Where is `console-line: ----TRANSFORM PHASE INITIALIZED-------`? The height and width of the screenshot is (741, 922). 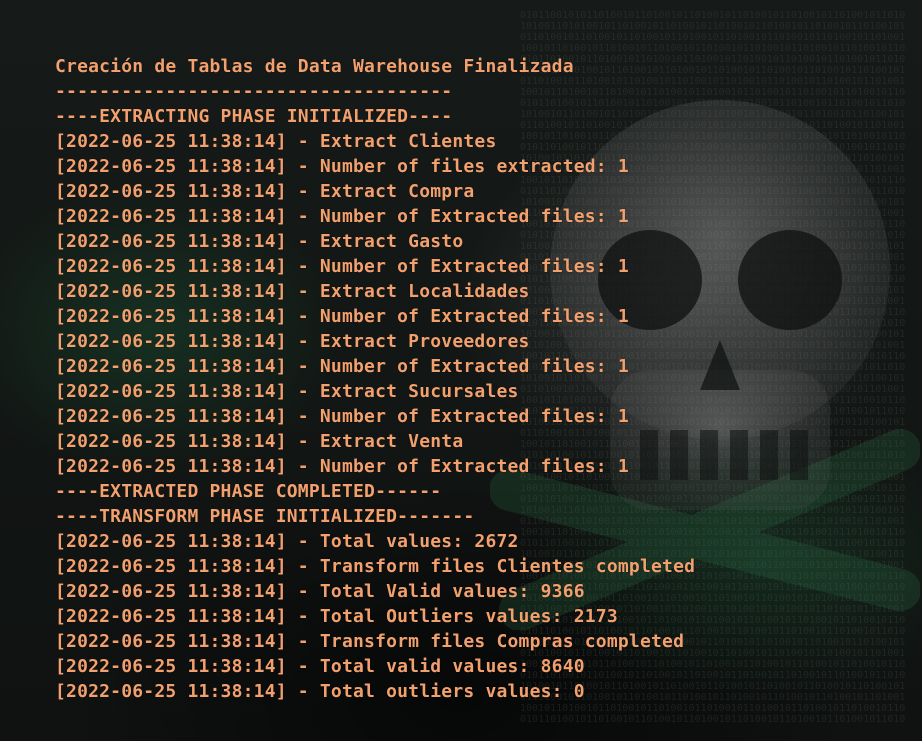
console-line: ----TRANSFORM PHASE INITIALIZED------- is located at coordinates (265, 516).